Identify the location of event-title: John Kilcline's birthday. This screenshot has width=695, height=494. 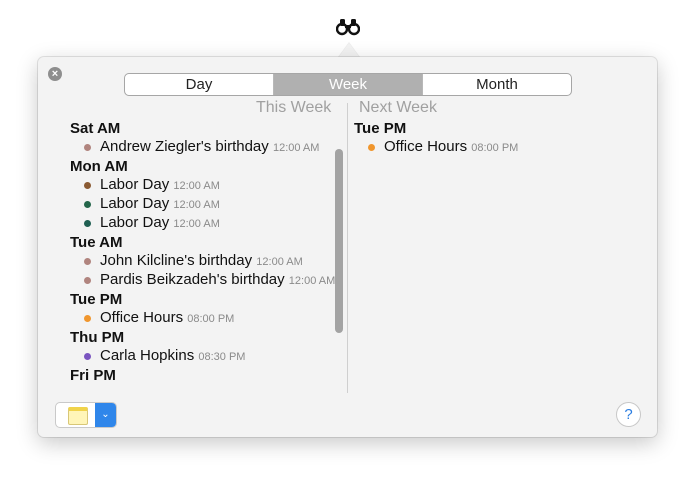
(178, 260).